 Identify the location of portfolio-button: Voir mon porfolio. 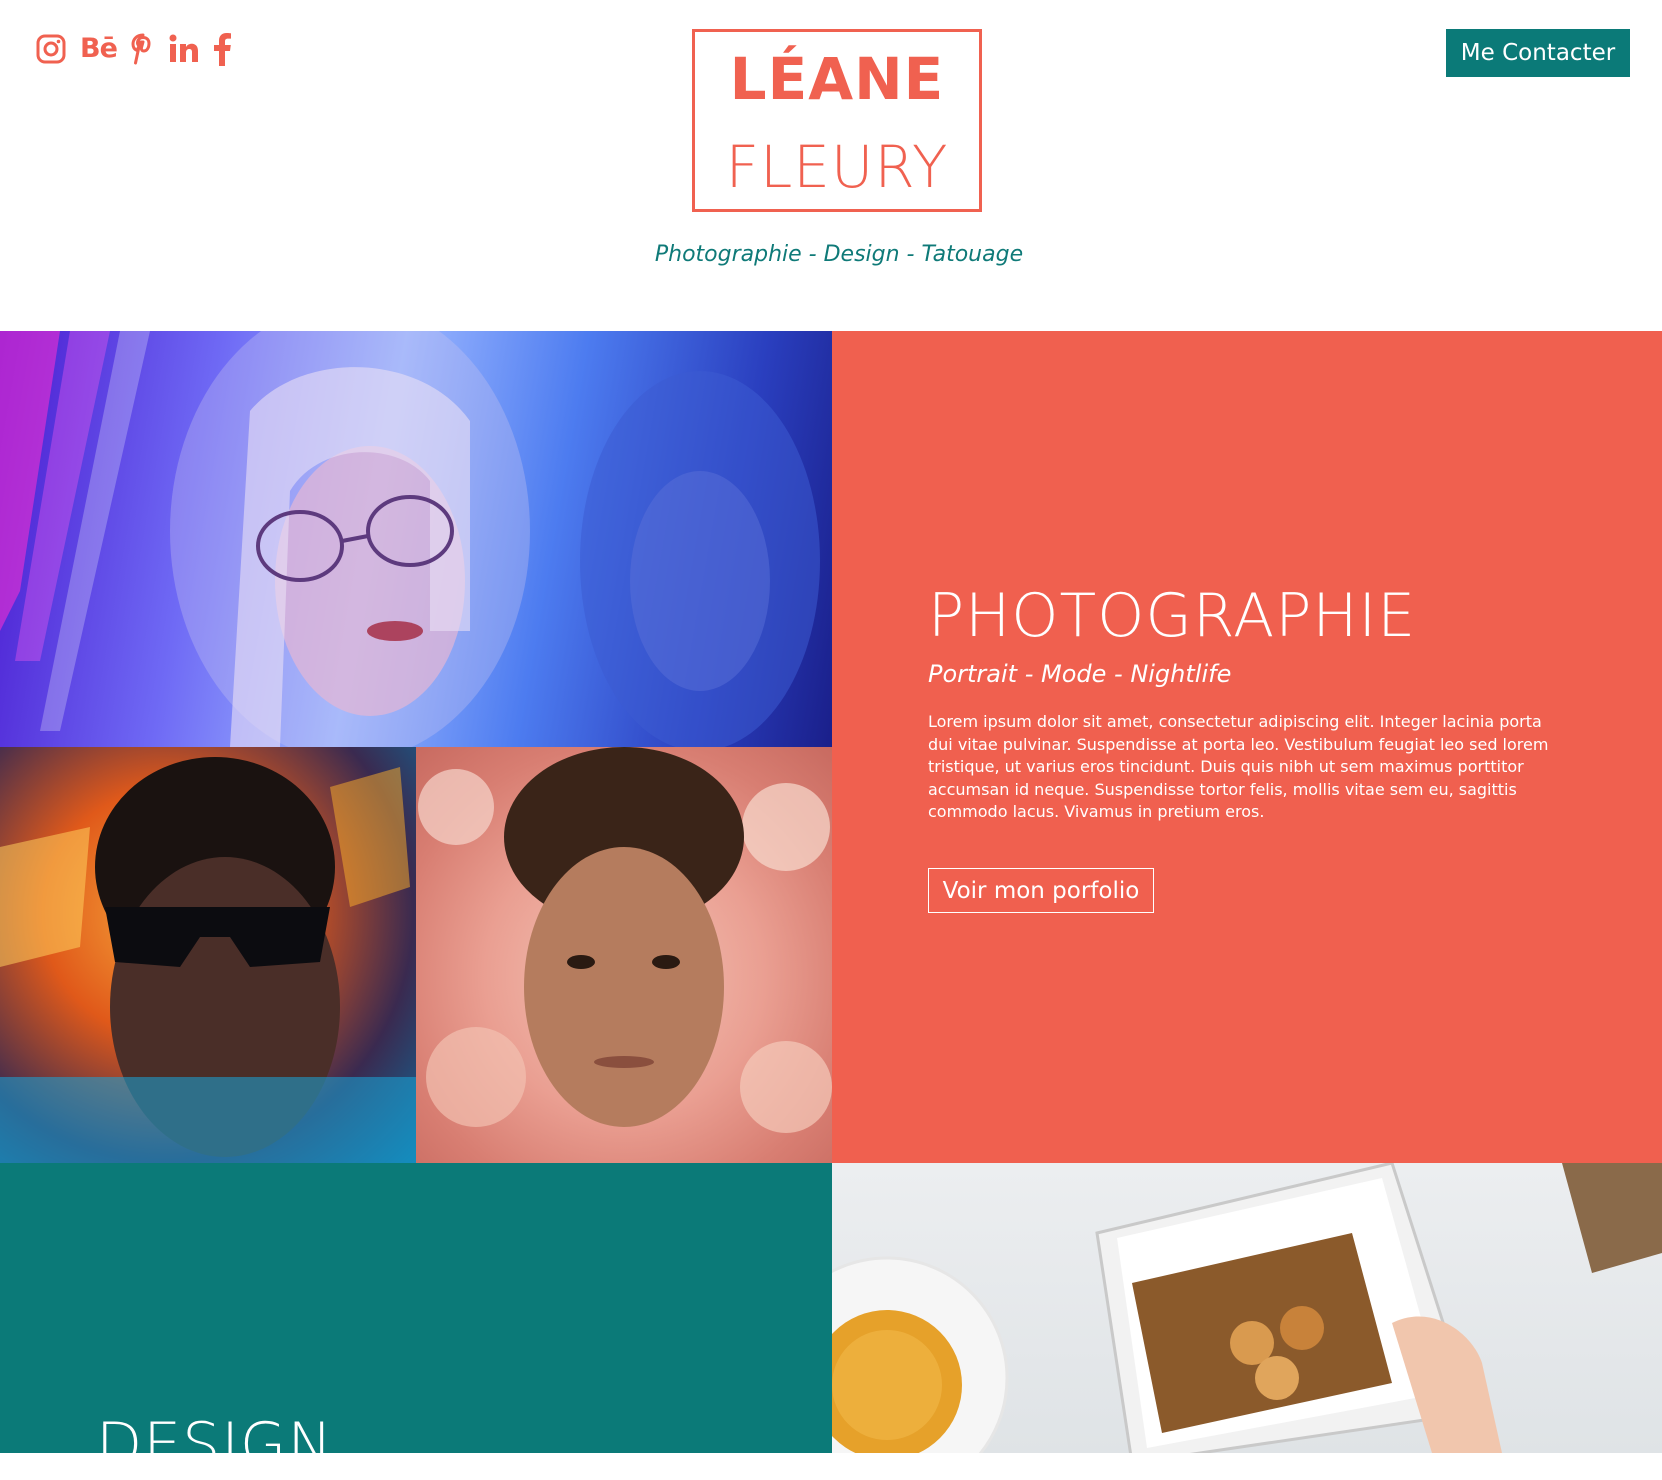
(1041, 890).